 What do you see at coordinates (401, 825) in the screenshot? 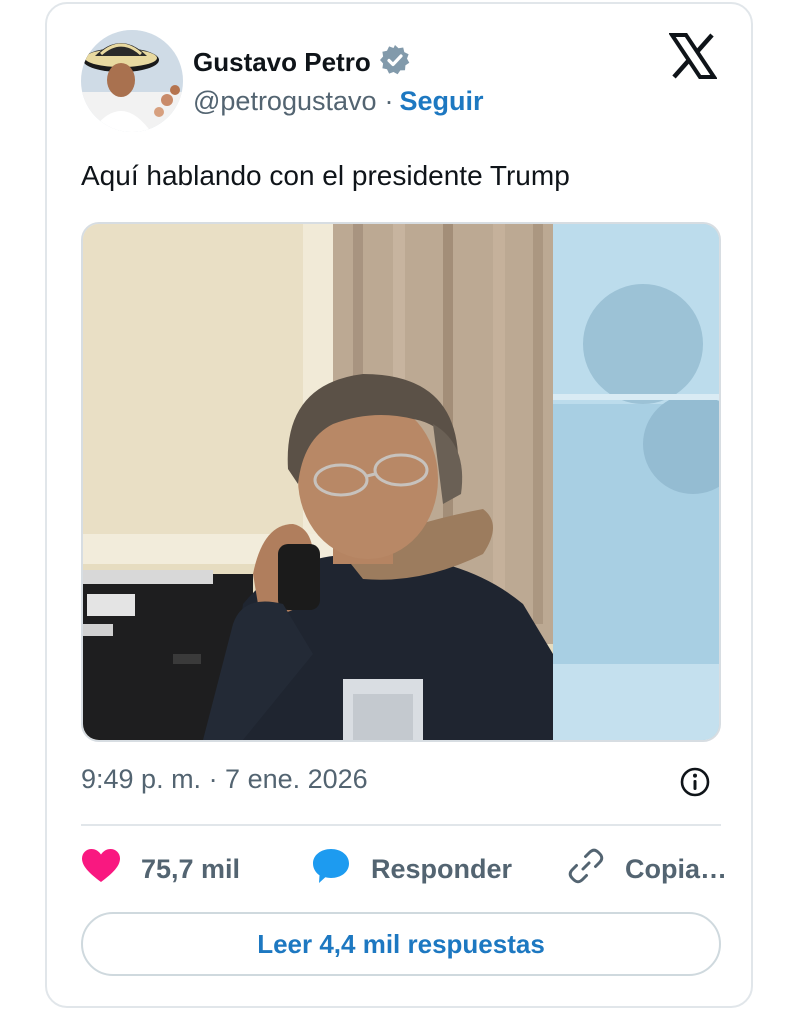
I see `actions-divider` at bounding box center [401, 825].